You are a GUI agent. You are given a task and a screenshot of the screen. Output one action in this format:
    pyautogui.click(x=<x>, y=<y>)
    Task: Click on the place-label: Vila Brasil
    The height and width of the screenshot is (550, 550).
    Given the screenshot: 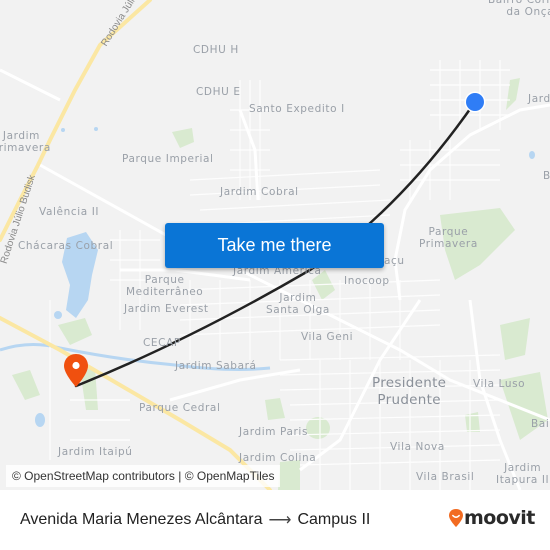 What is the action you would take?
    pyautogui.click(x=445, y=477)
    